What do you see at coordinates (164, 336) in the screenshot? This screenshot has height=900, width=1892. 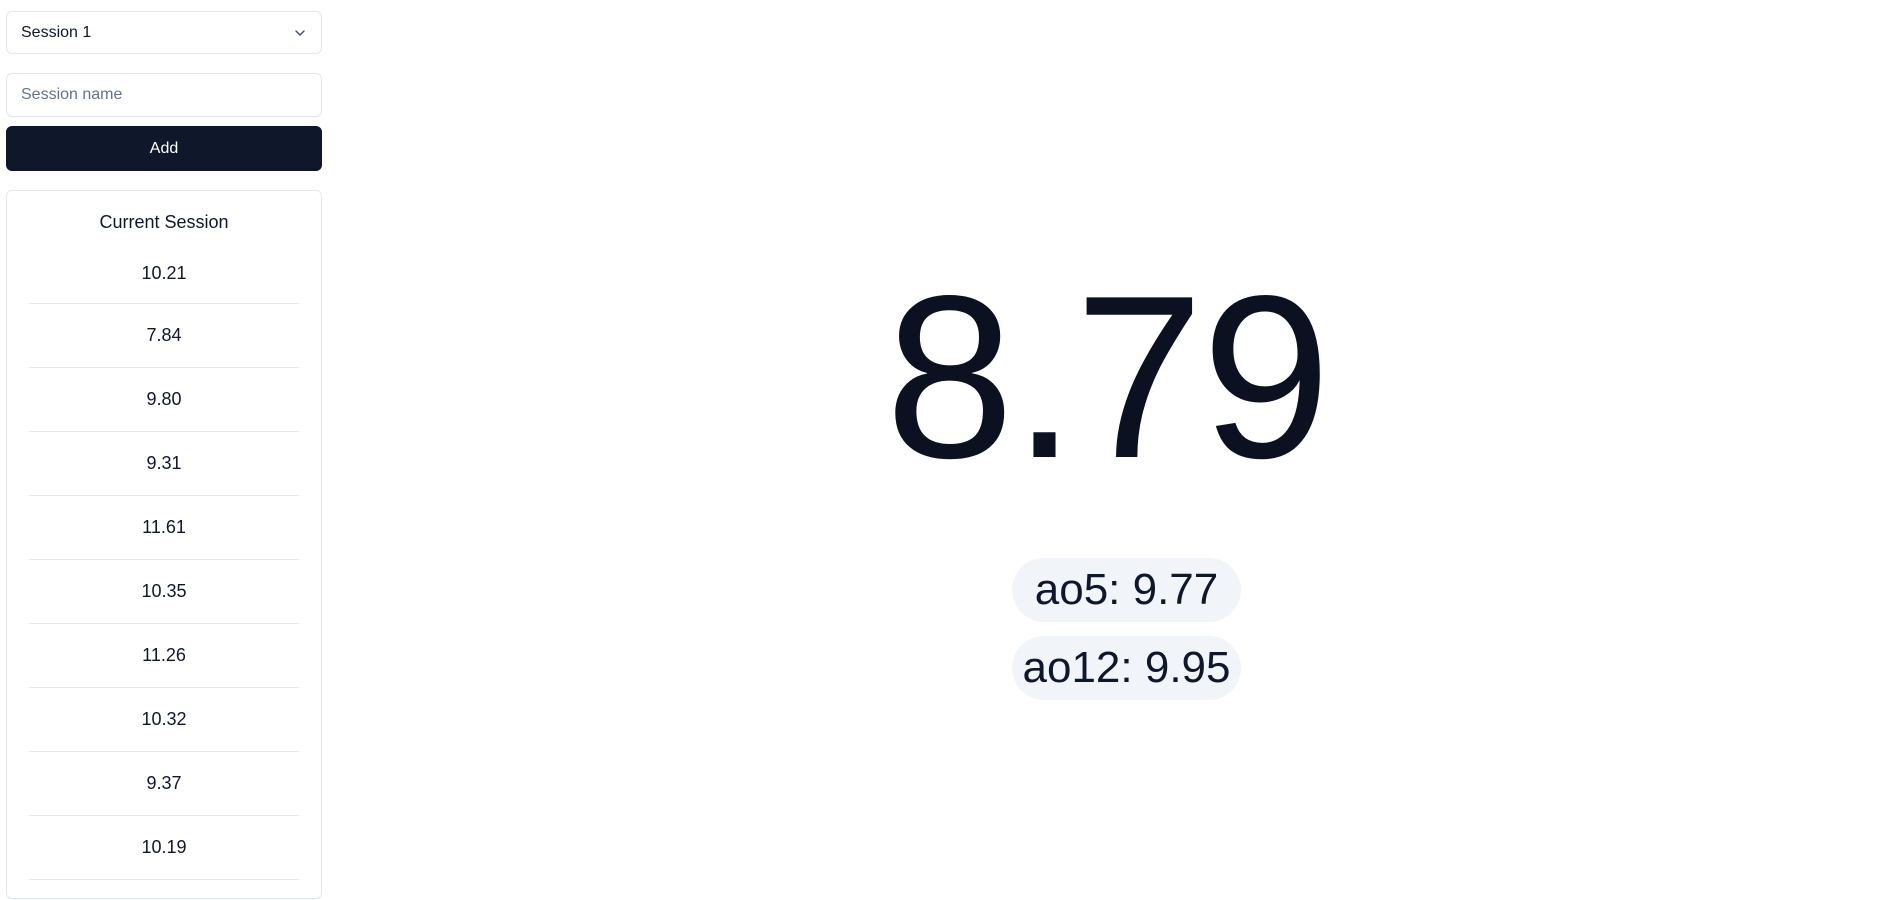 I see `time-item: 7.84` at bounding box center [164, 336].